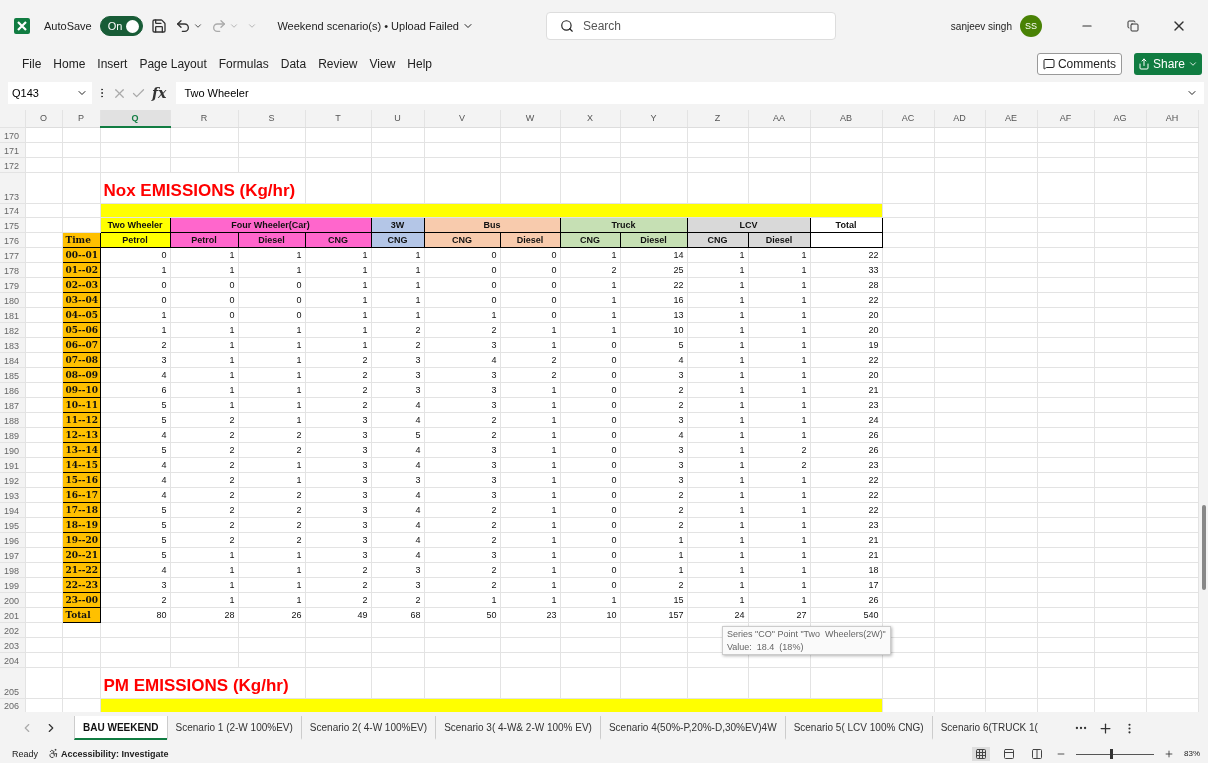  What do you see at coordinates (1192, 753) in the screenshot?
I see `zoom-level: 83%` at bounding box center [1192, 753].